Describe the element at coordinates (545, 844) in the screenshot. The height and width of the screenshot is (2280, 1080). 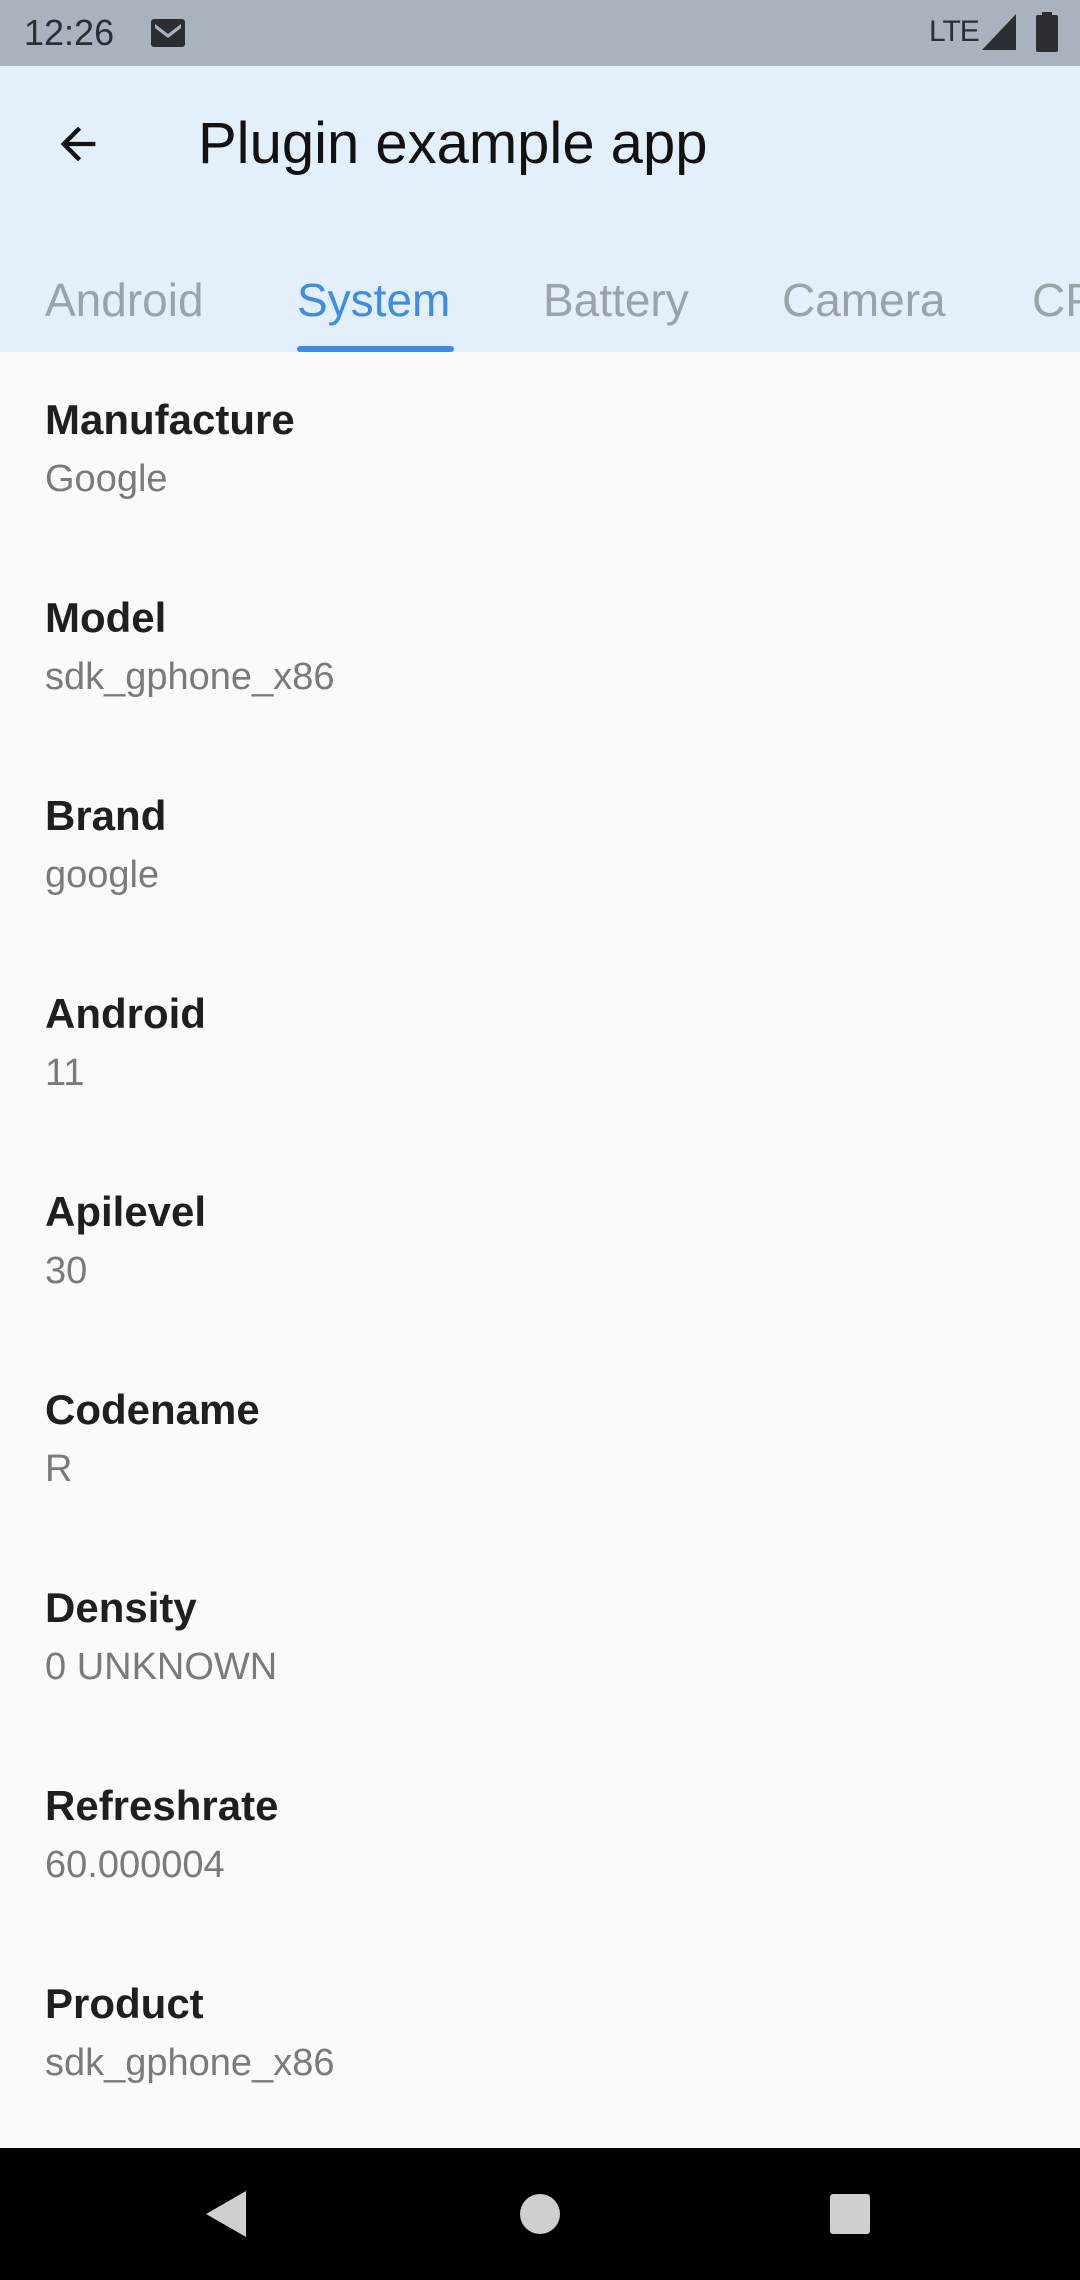
I see `list-item: Brand google` at that location.